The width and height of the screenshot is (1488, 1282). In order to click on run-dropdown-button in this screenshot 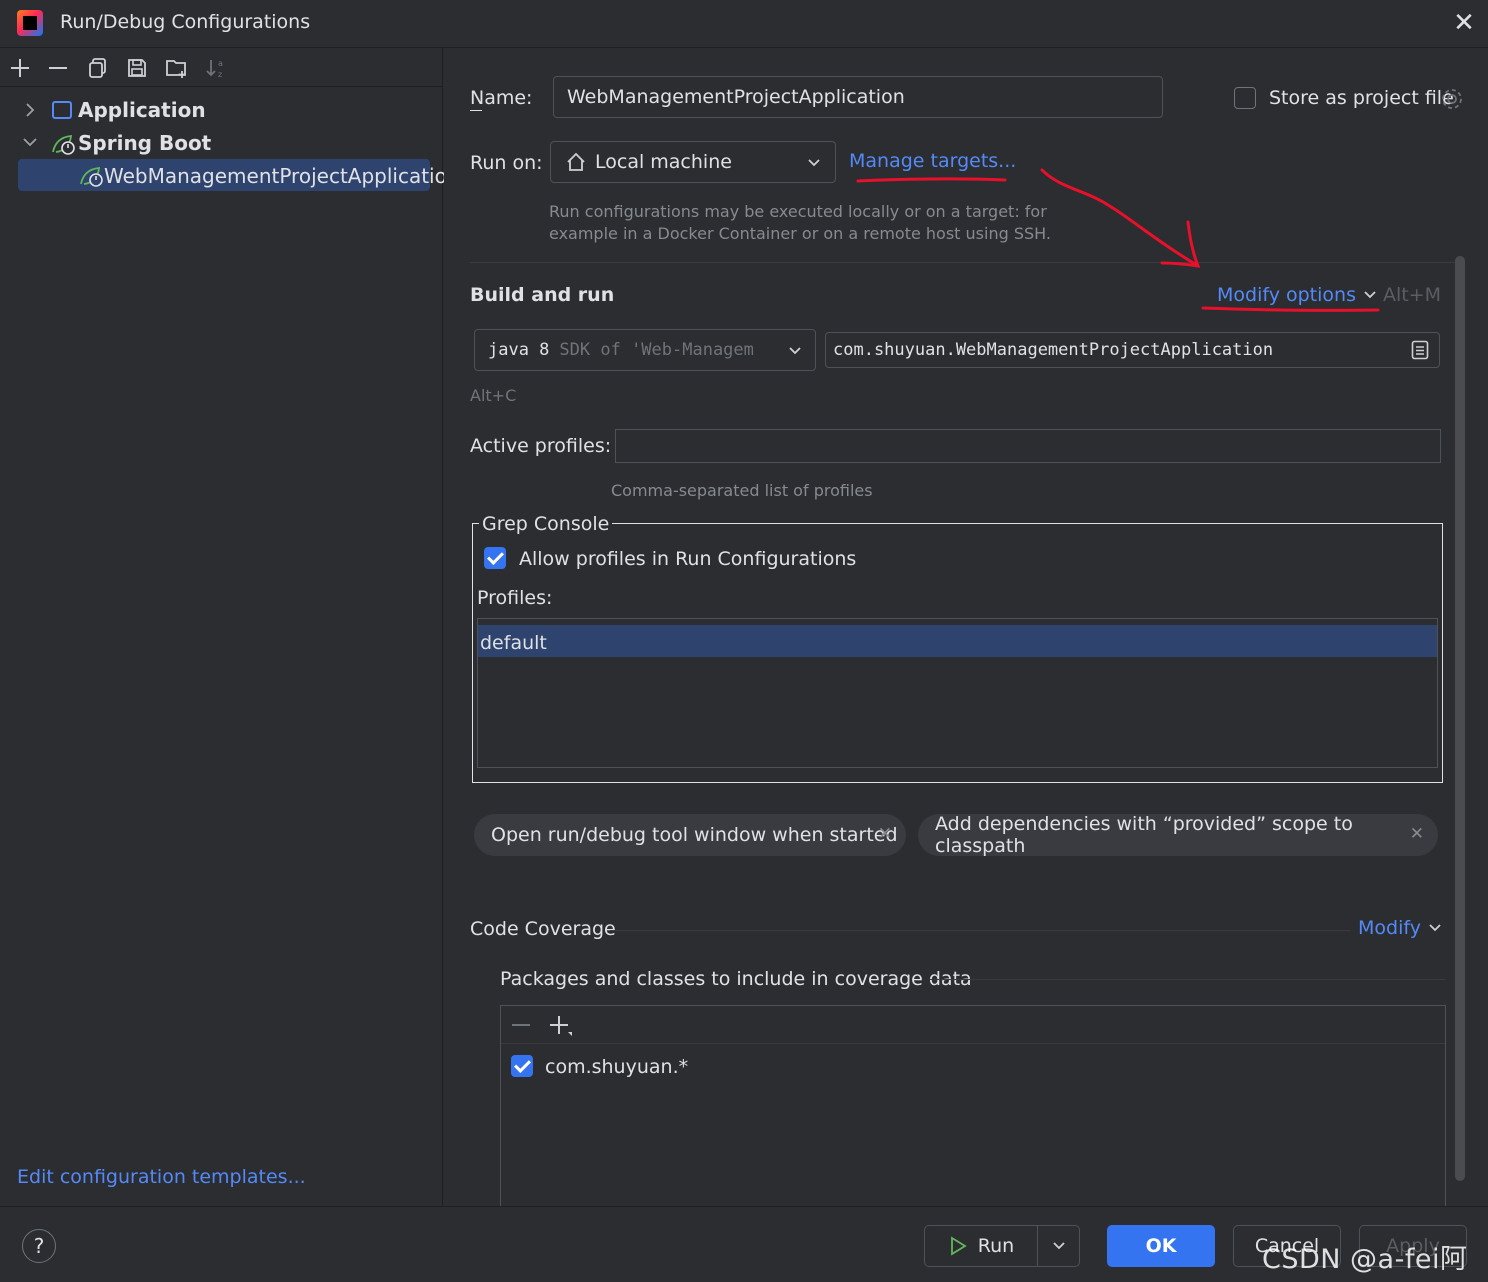, I will do `click(1058, 1246)`.